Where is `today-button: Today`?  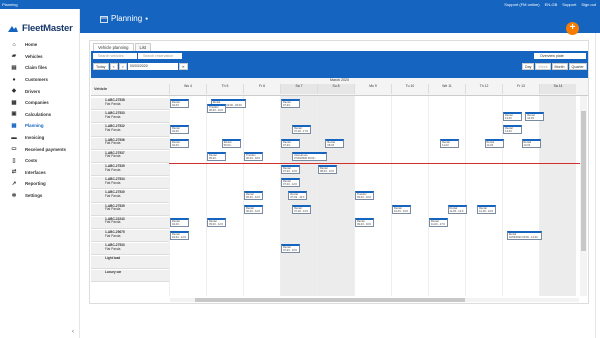
today-button: Today is located at coordinates (101, 66).